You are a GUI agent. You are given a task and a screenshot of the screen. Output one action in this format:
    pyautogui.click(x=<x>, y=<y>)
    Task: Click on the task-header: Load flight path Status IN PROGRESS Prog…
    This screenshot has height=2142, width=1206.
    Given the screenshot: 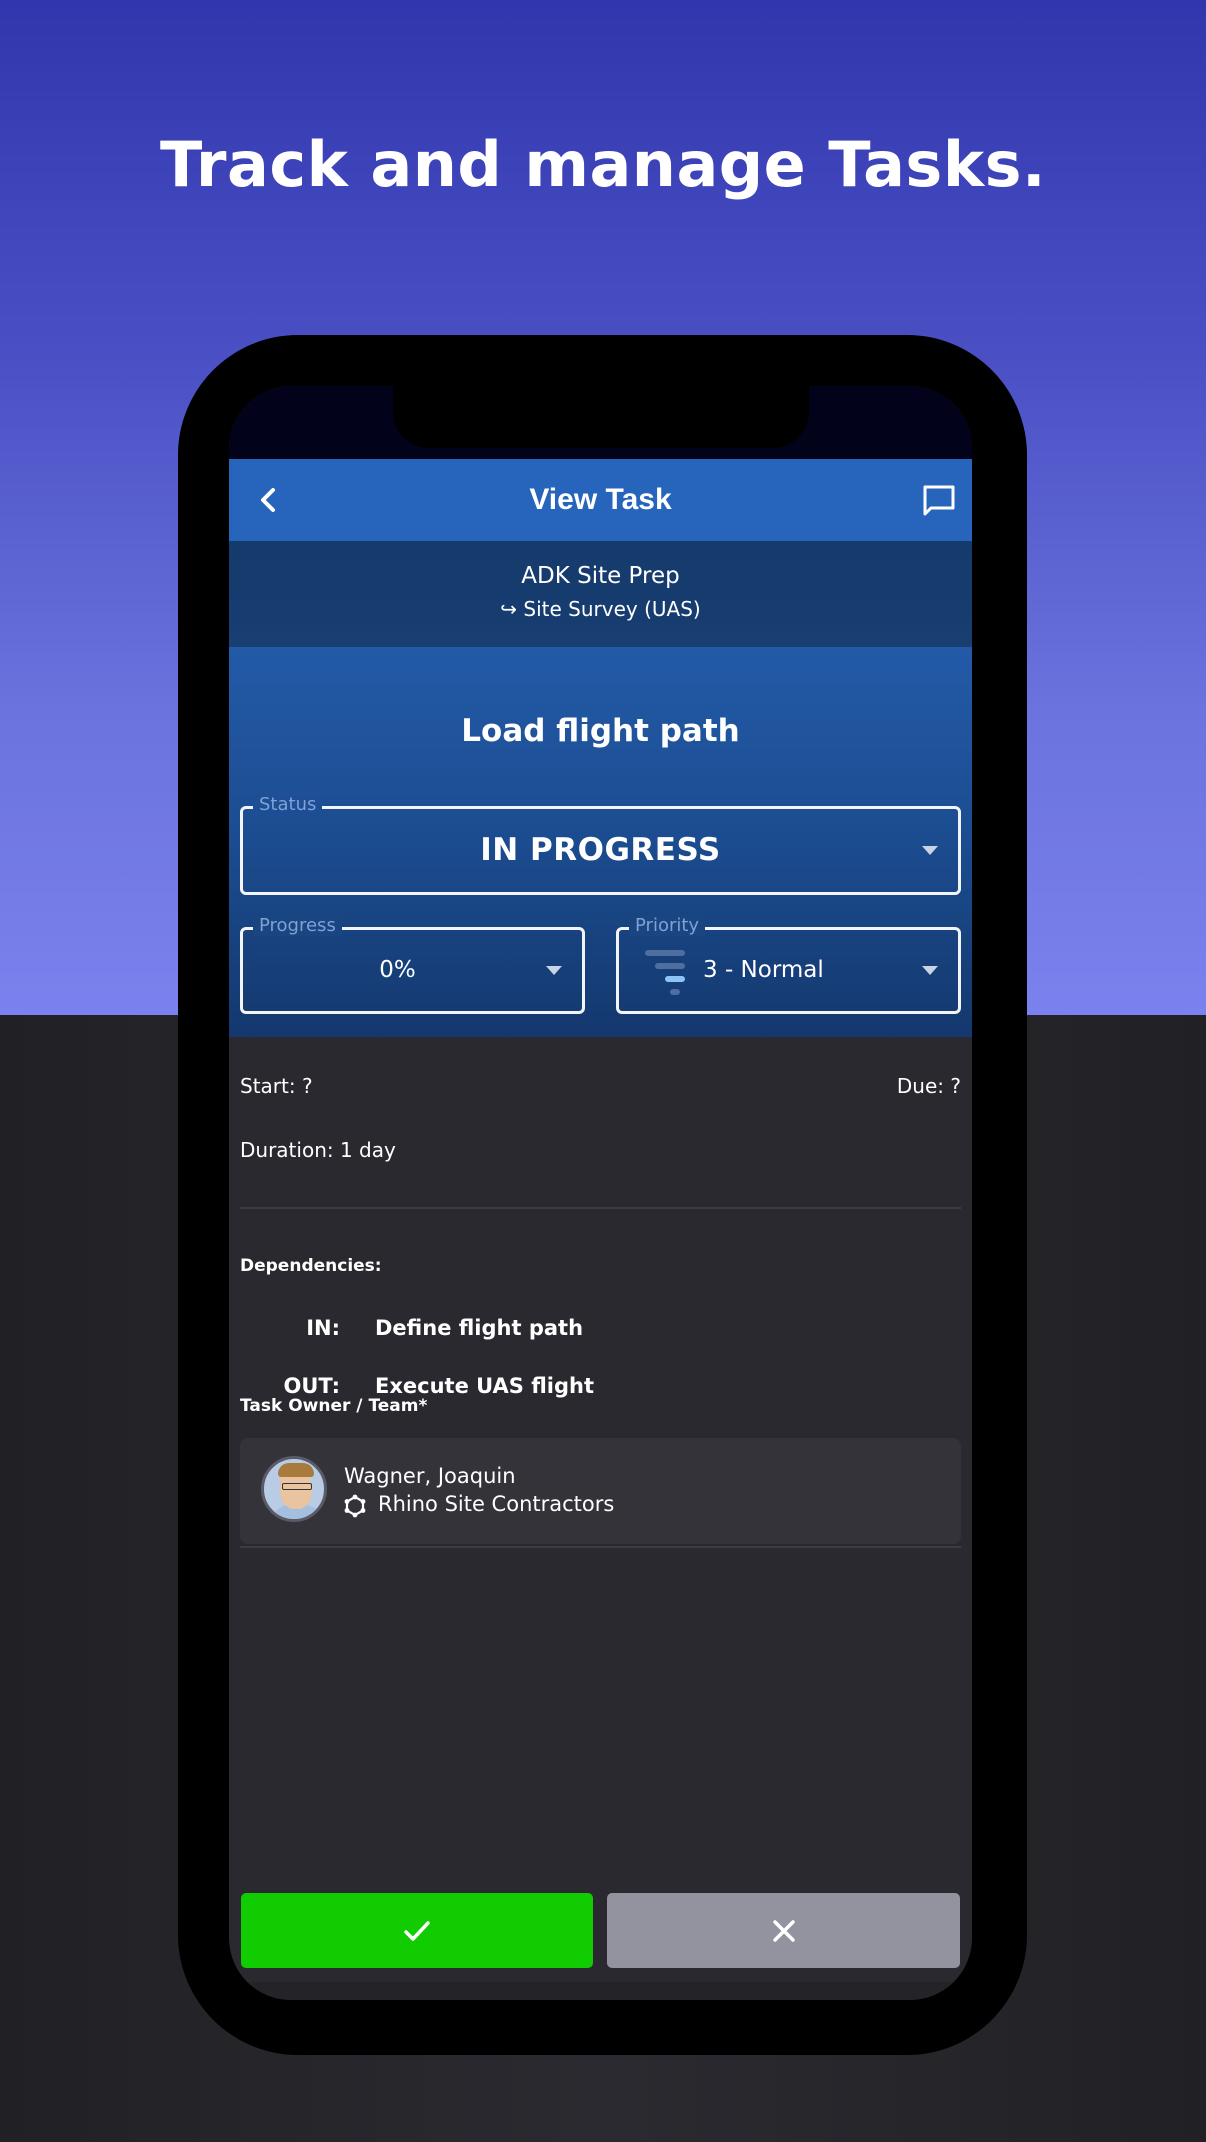 What is the action you would take?
    pyautogui.click(x=600, y=842)
    